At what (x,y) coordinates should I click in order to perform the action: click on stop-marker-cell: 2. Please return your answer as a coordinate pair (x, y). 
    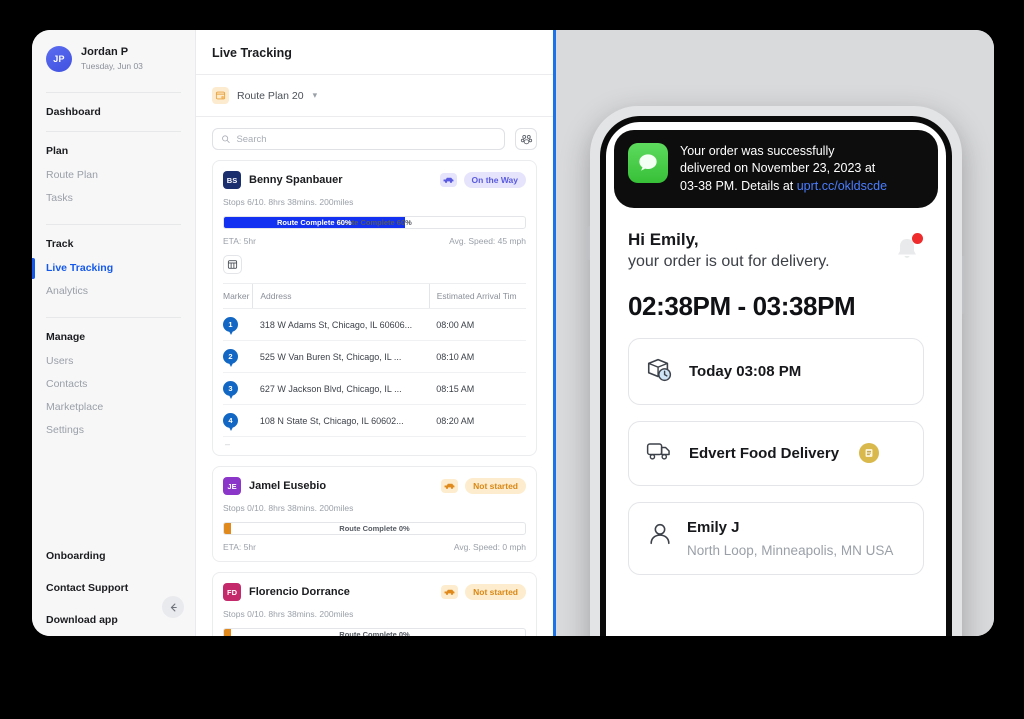
    Looking at the image, I should click on (238, 356).